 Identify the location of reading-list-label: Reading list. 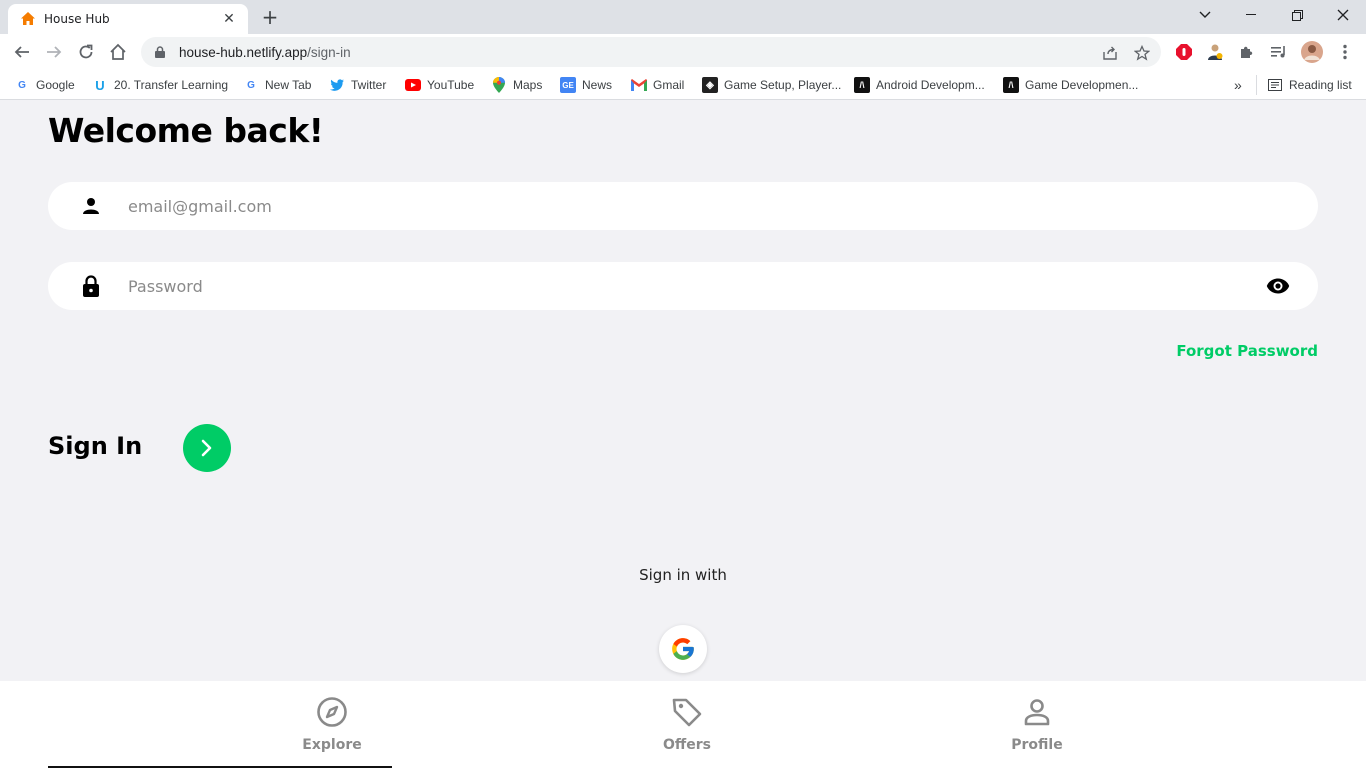
(1320, 85).